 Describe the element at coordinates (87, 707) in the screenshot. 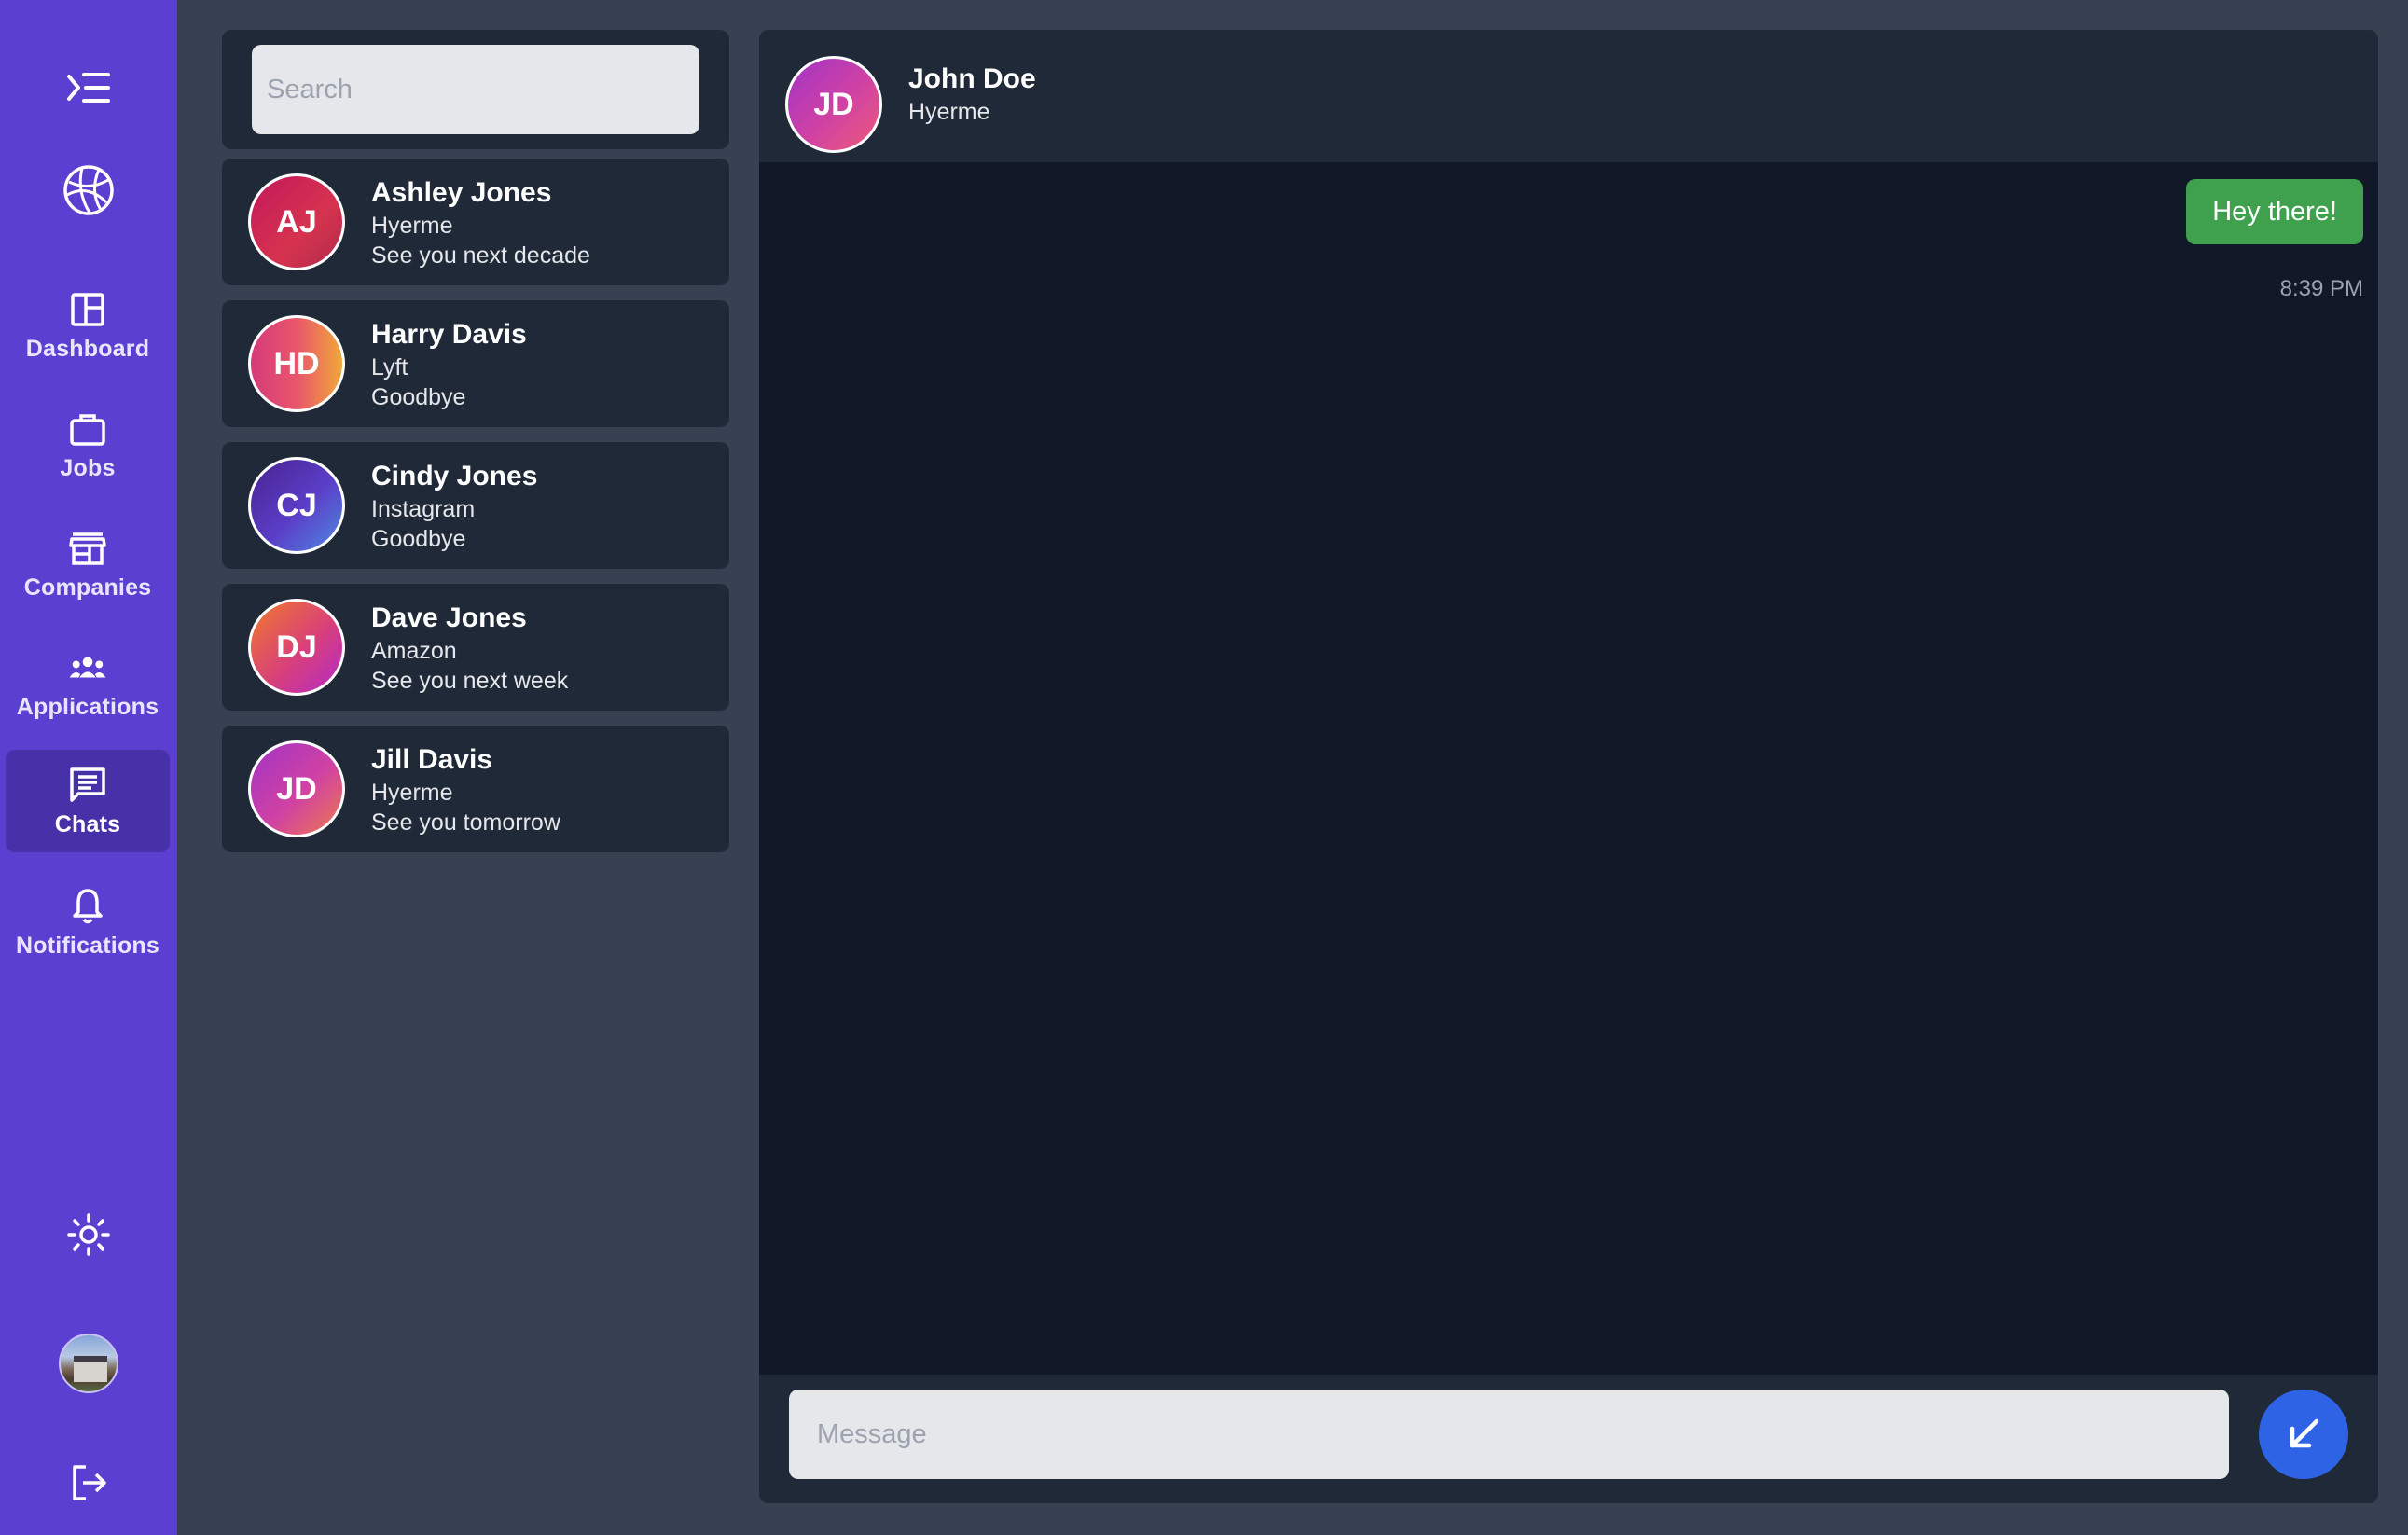

I see `nav-label: Applications` at that location.